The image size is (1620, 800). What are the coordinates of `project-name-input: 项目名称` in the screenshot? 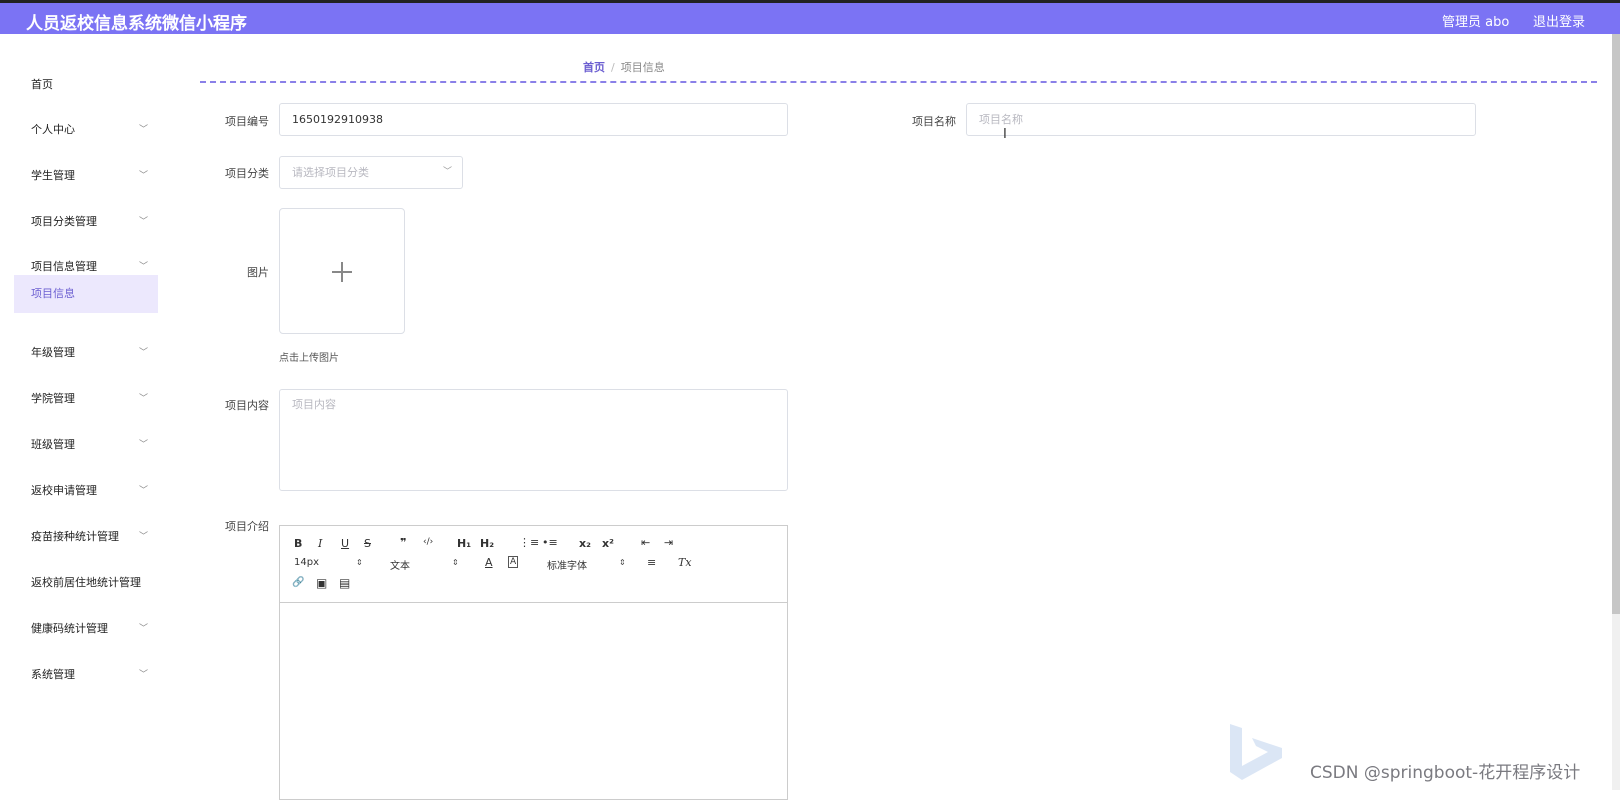 It's located at (1221, 119).